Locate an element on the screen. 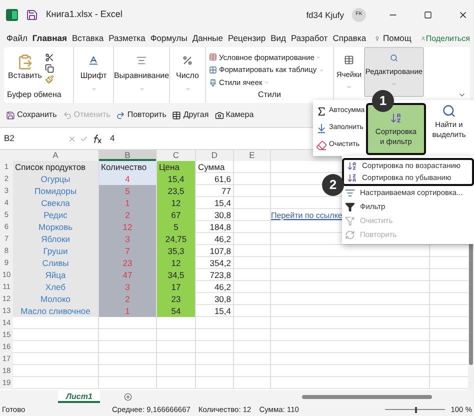 The height and width of the screenshot is (416, 474). table-cell: 723,8 is located at coordinates (215, 275).